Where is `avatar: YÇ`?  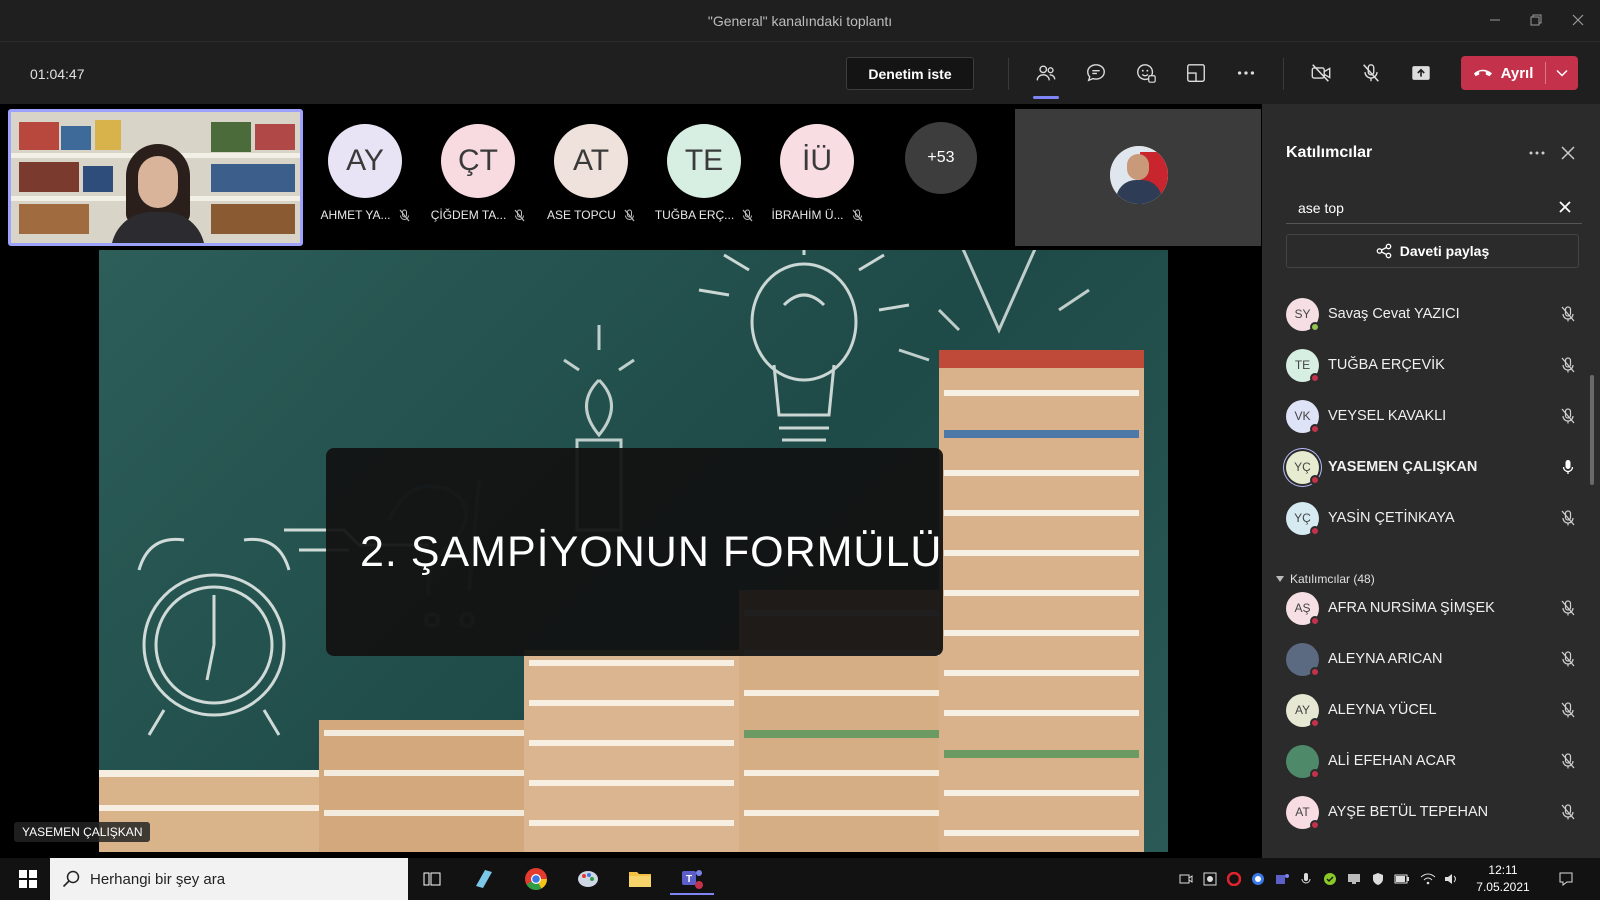 avatar: YÇ is located at coordinates (1303, 467).